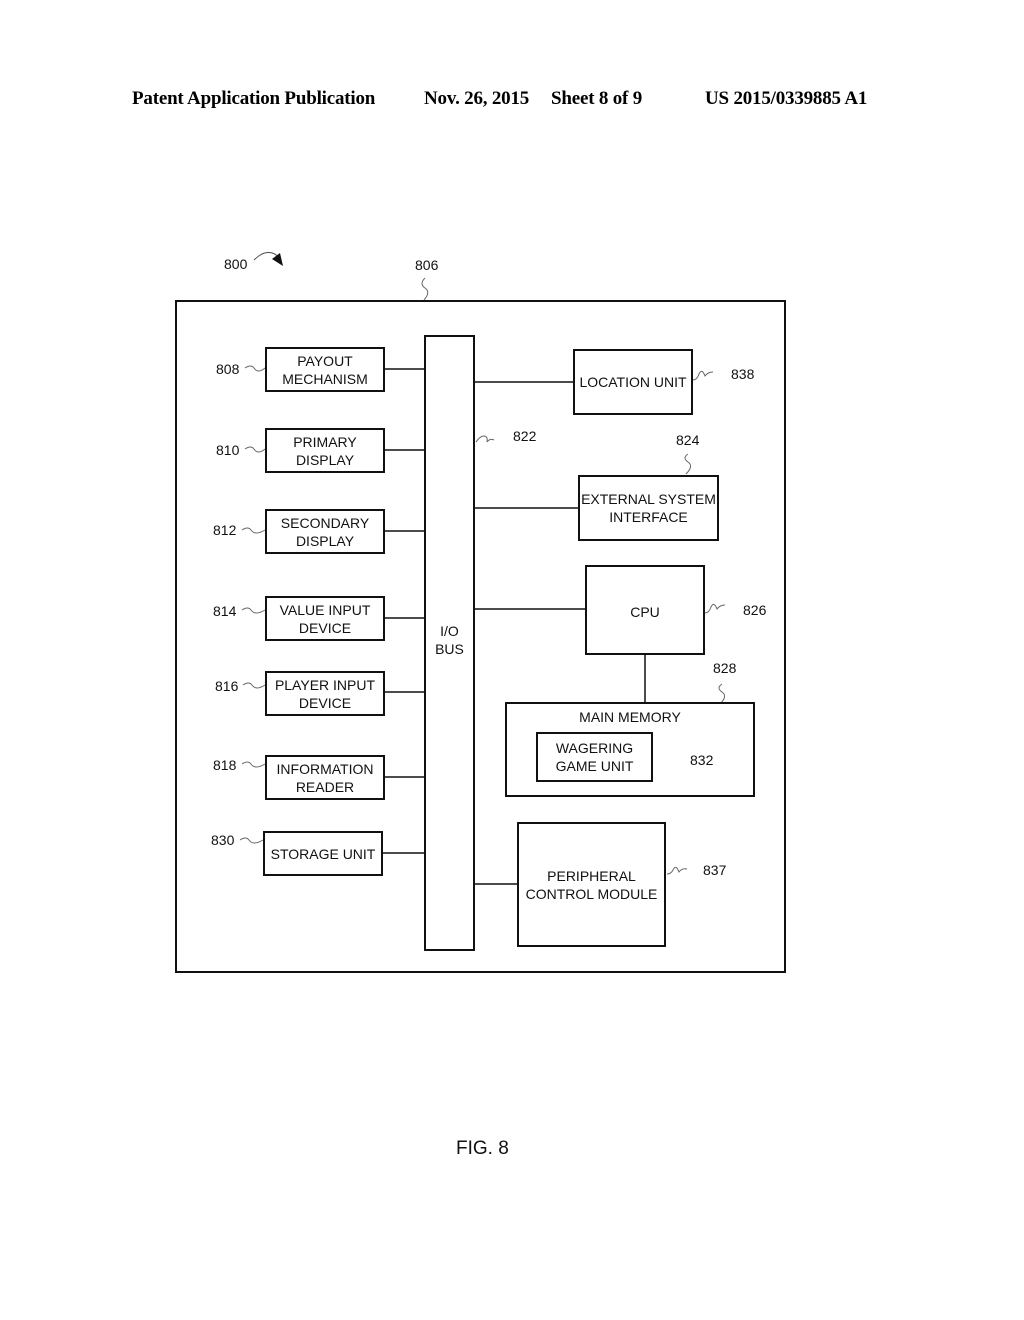  What do you see at coordinates (630, 717) in the screenshot?
I see `block-label: MAIN MEMORY` at bounding box center [630, 717].